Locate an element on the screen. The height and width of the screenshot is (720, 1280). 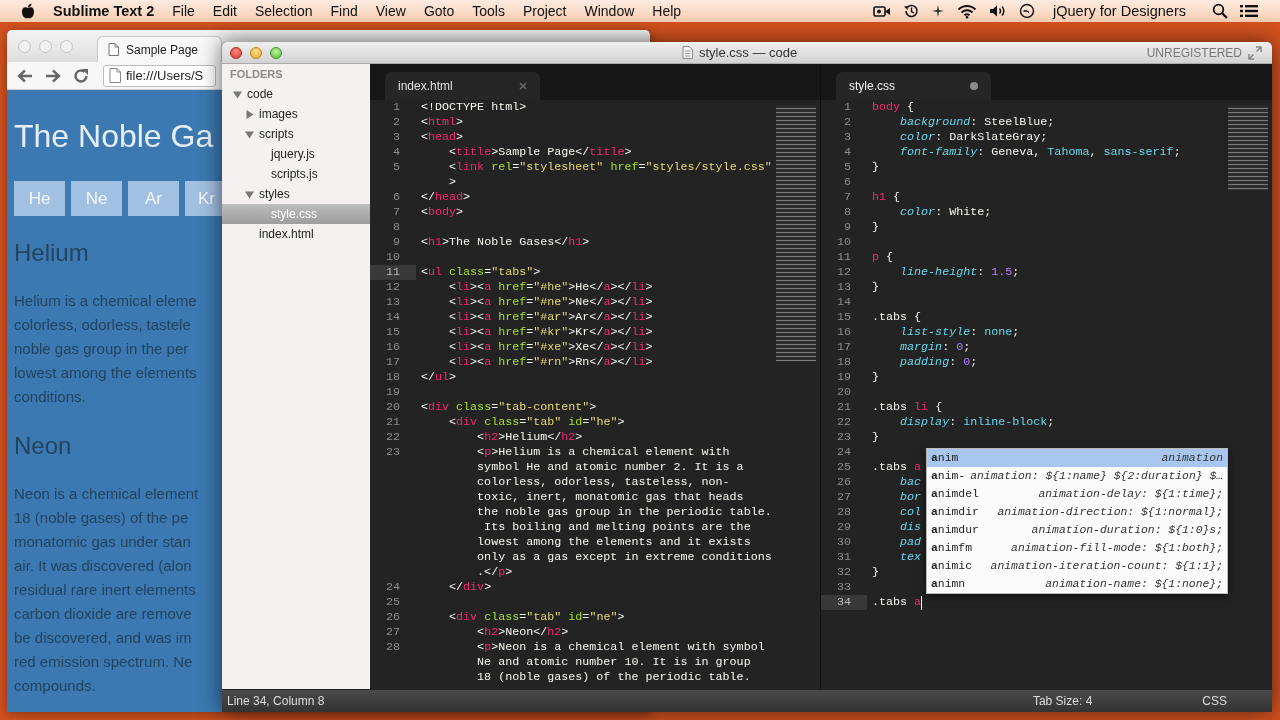
menu-item: Selection is located at coordinates (283, 11).